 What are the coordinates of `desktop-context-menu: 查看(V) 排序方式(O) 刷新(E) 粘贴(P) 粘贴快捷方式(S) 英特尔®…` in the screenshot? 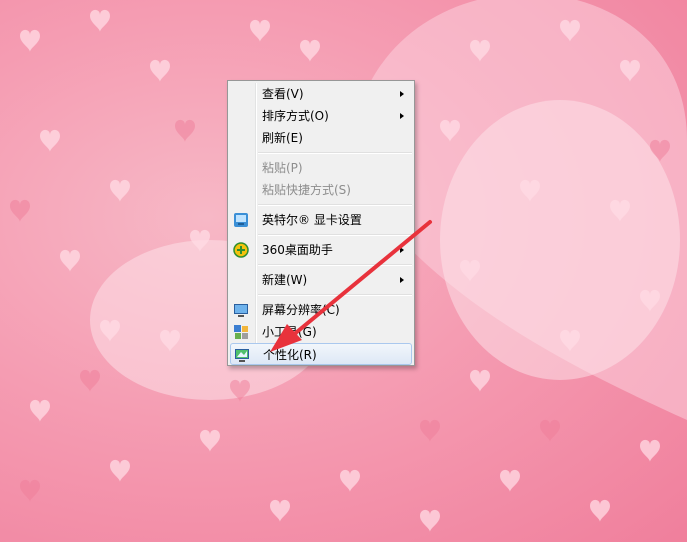 It's located at (321, 223).